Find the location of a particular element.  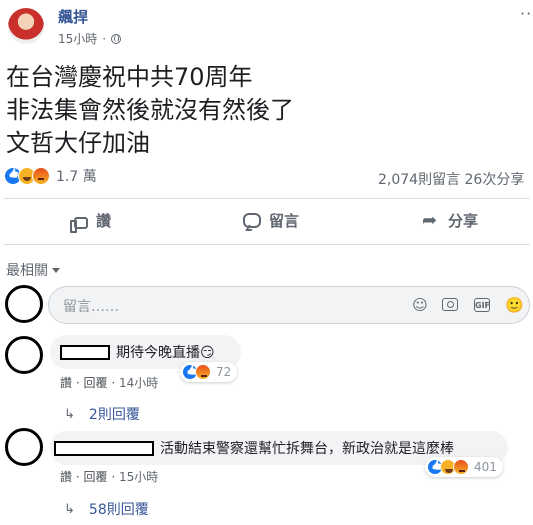

more-options-icon: ··· is located at coordinates (526, 13).